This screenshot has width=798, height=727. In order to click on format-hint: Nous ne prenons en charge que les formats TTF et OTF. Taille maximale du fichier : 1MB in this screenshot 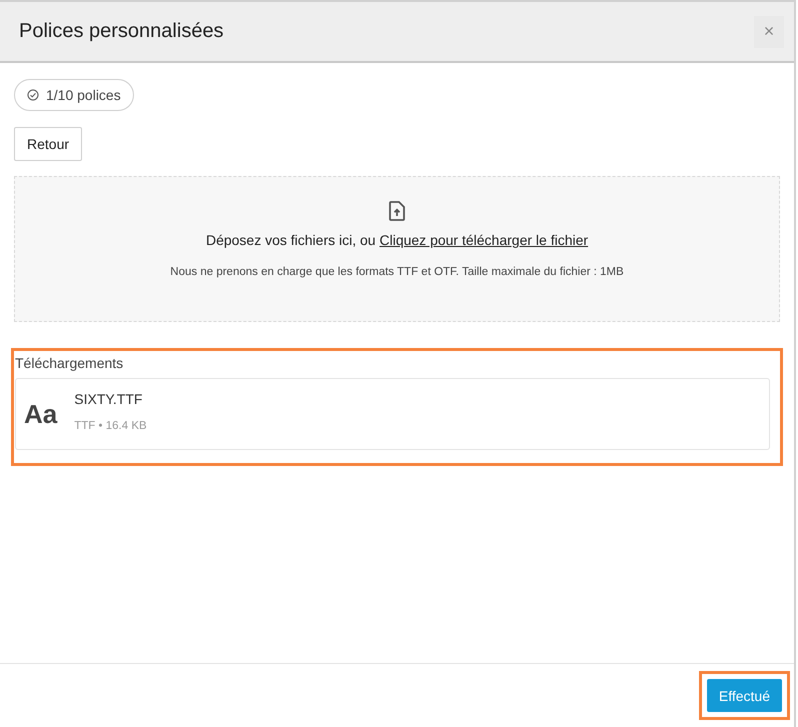, I will do `click(397, 272)`.